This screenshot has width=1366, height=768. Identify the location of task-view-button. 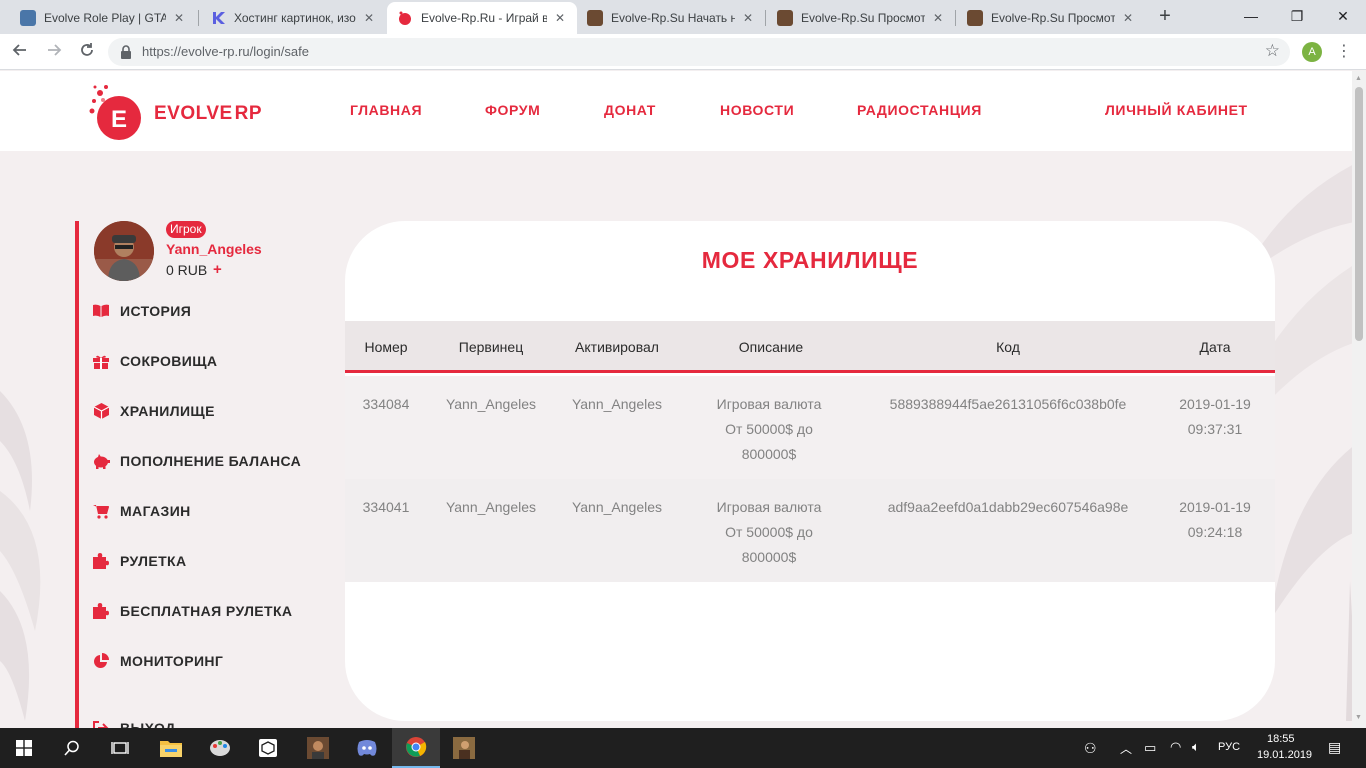
(120, 748).